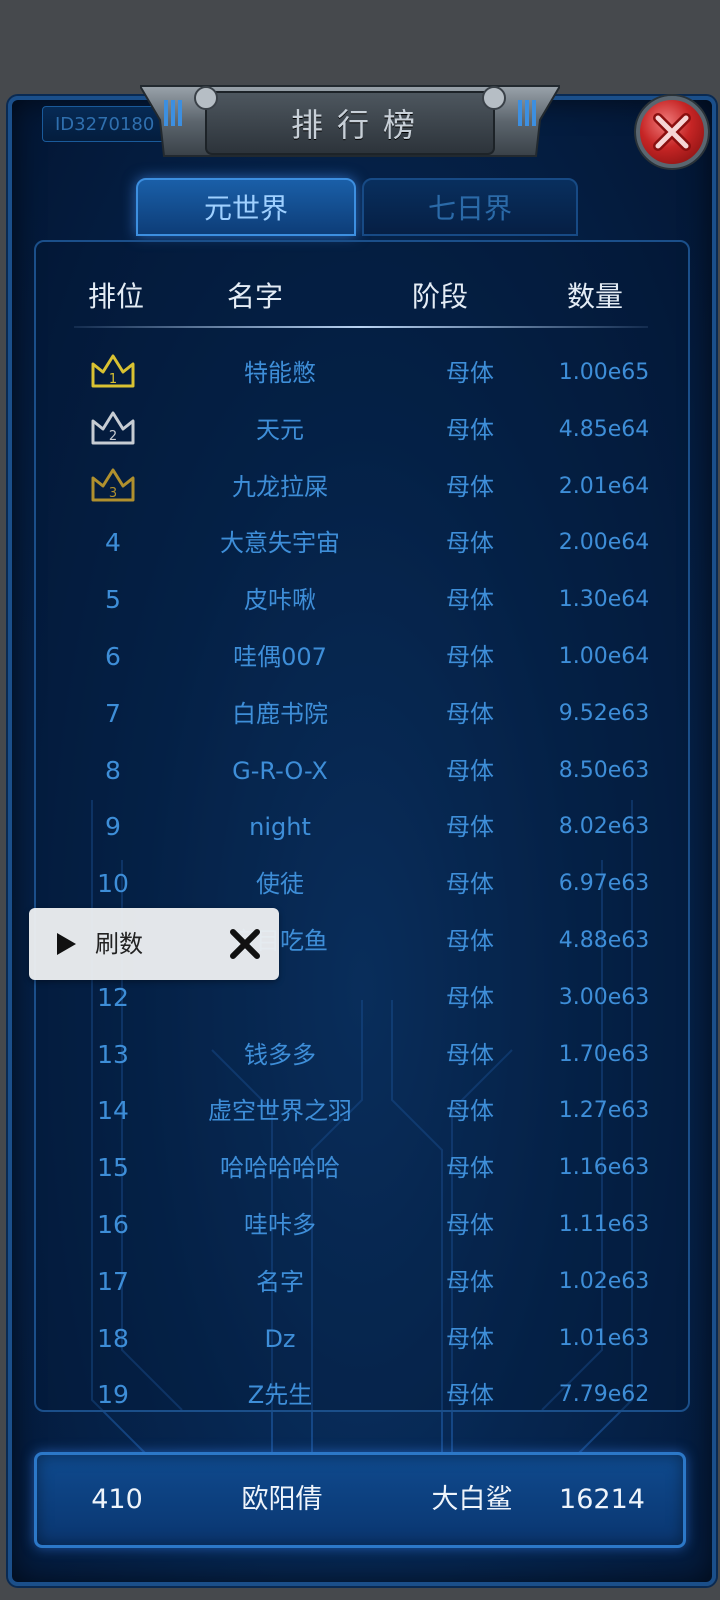 The height and width of the screenshot is (1600, 720). Describe the element at coordinates (360, 1387) in the screenshot. I see `ranking-row: 19 Z先生 母体 7.79e62` at that location.